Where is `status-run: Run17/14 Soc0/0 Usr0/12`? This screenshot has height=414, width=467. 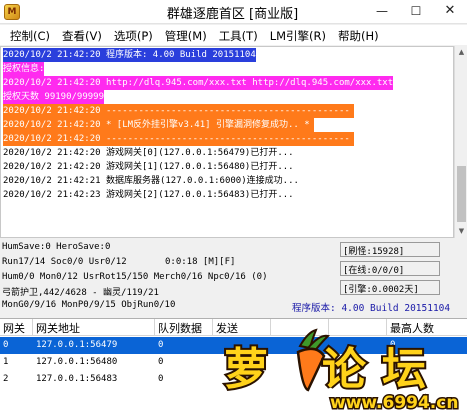
status-run: Run17/14 Soc0/0 Usr0/12 is located at coordinates (64, 262).